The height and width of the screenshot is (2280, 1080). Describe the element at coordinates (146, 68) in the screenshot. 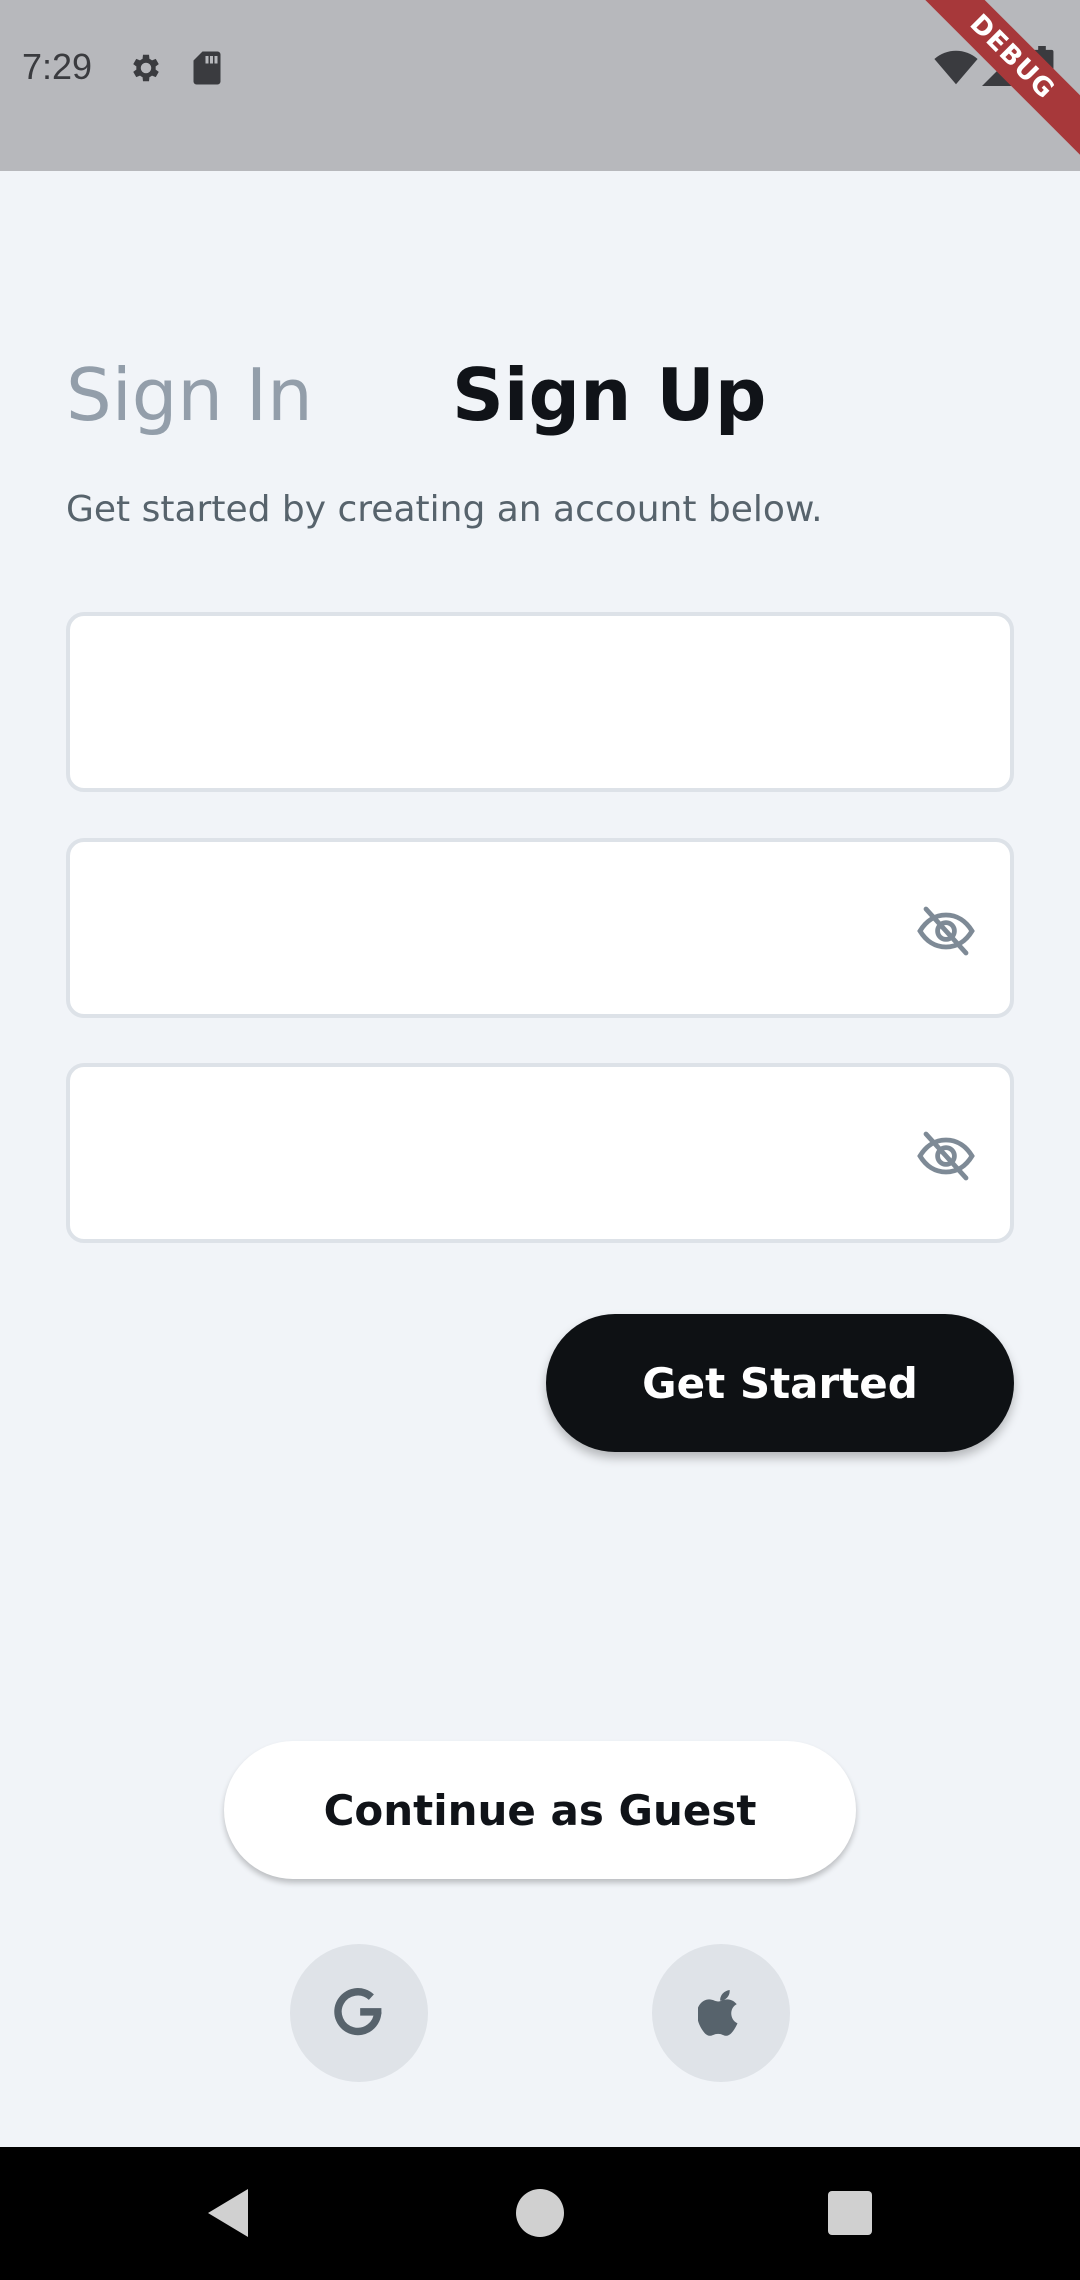

I see `gear-icon` at that location.